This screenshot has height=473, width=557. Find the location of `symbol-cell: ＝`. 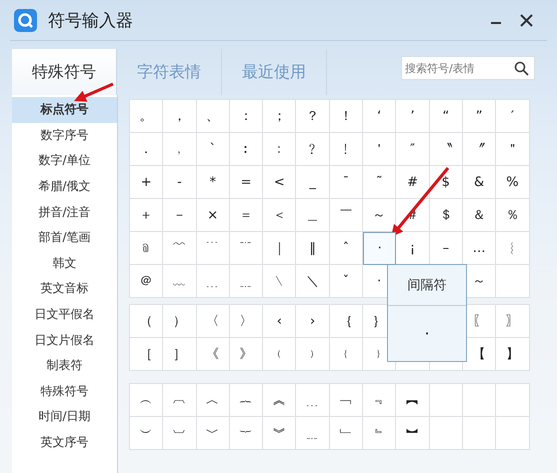

symbol-cell: ＝ is located at coordinates (247, 215).